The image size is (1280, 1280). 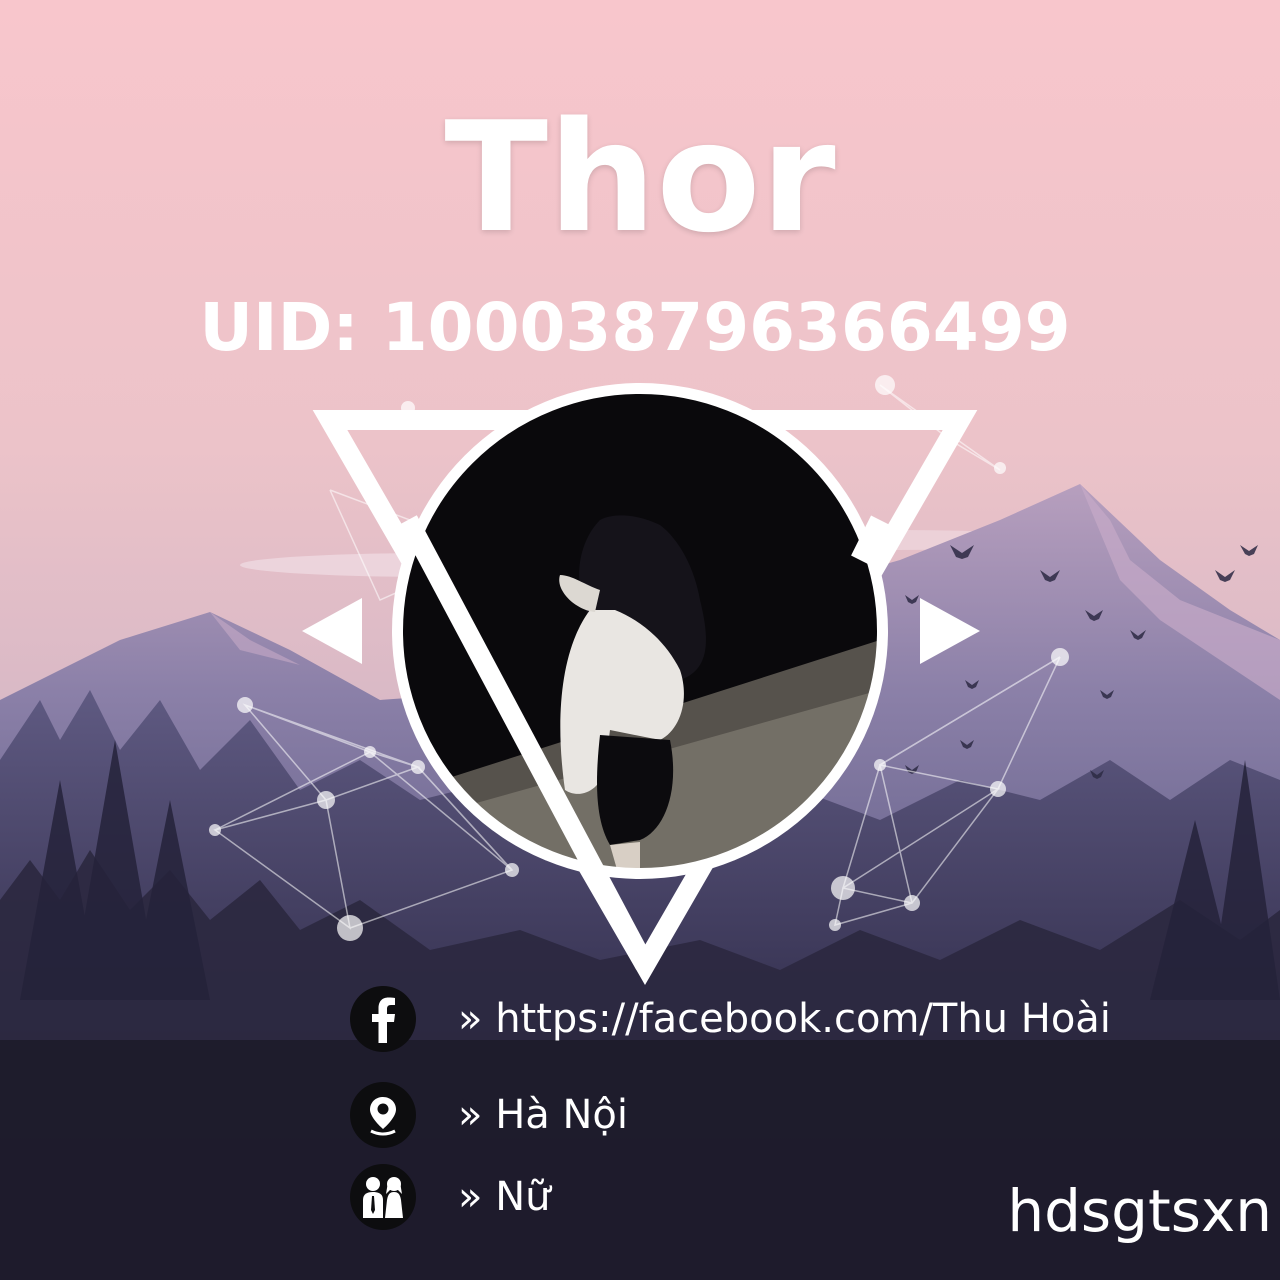 I want to click on location-text: » Hà Nội, so click(x=543, y=1115).